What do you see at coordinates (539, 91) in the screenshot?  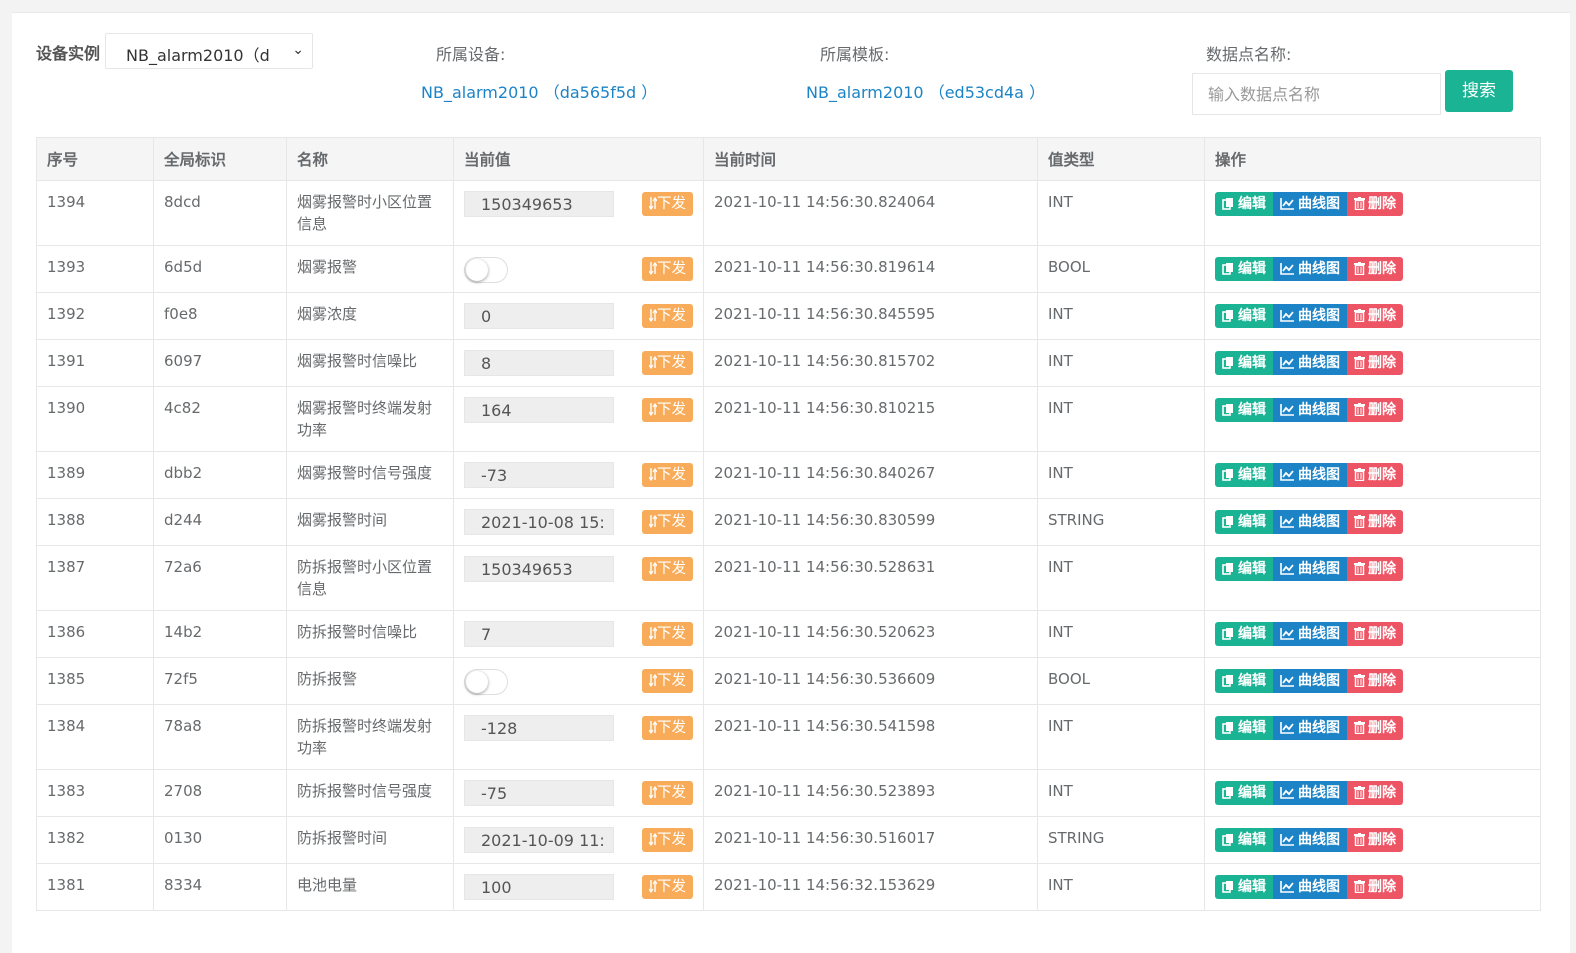 I see `owner-device-link: NB_alarm2010 （da565f5d ）` at bounding box center [539, 91].